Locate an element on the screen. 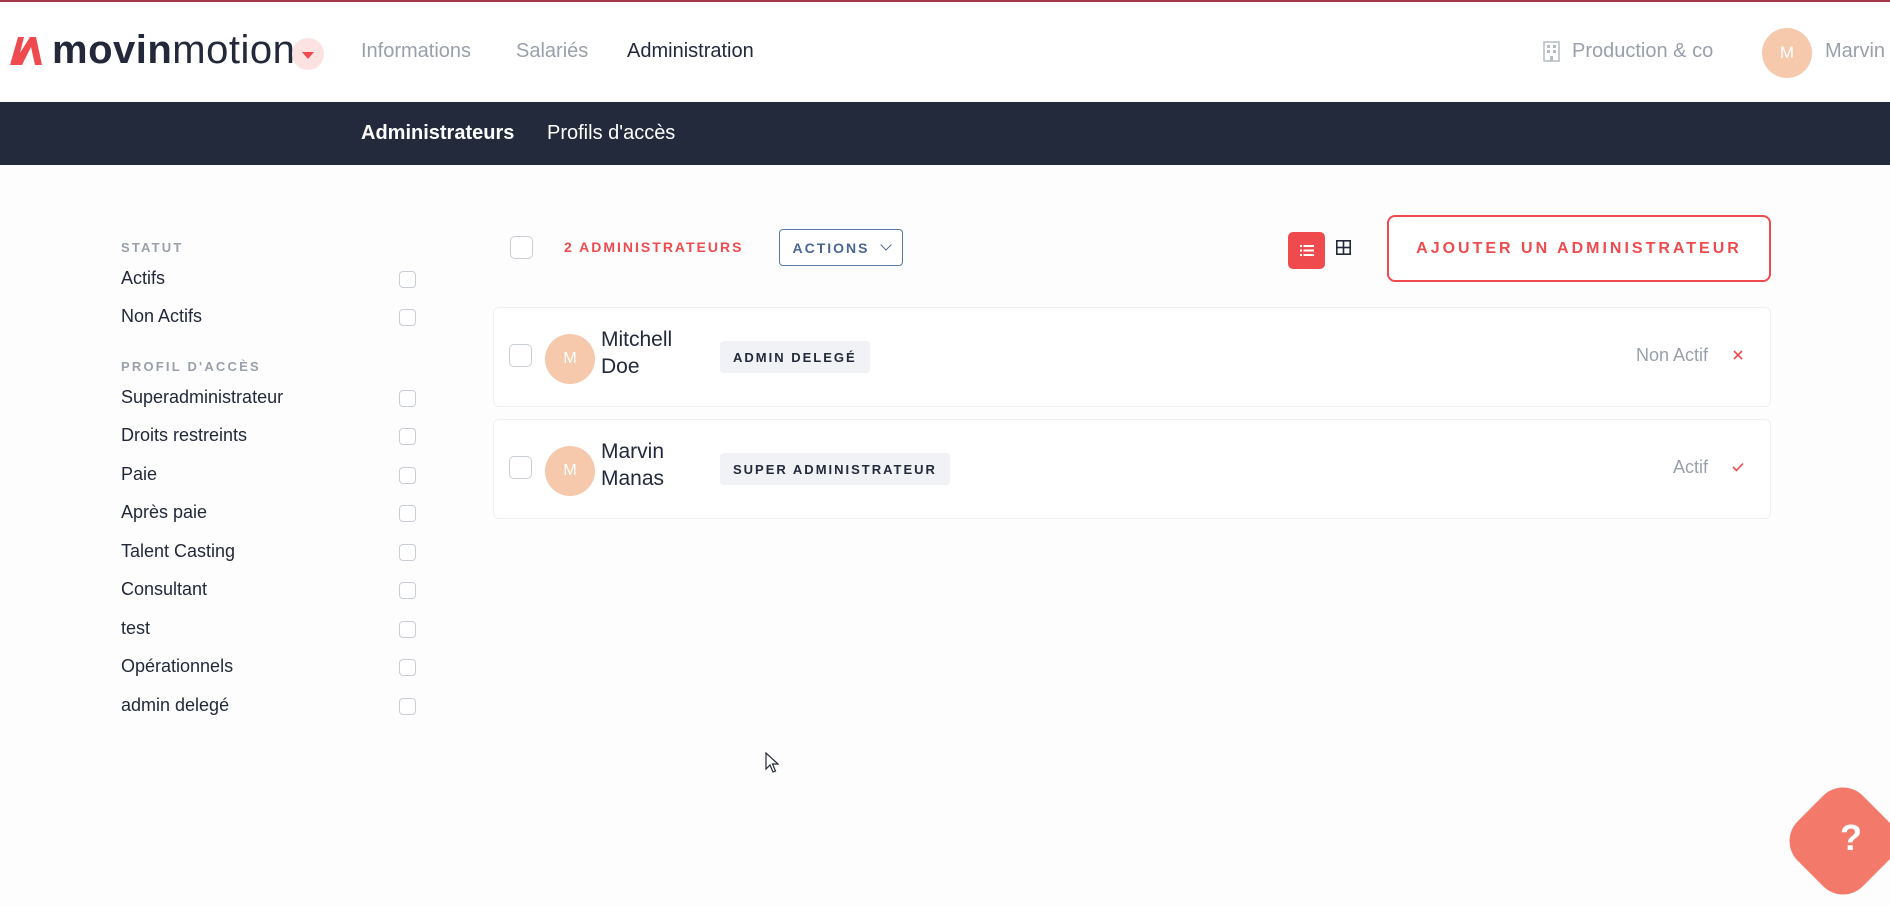 The height and width of the screenshot is (906, 1890). filter-actifs: Actifs is located at coordinates (270, 280).